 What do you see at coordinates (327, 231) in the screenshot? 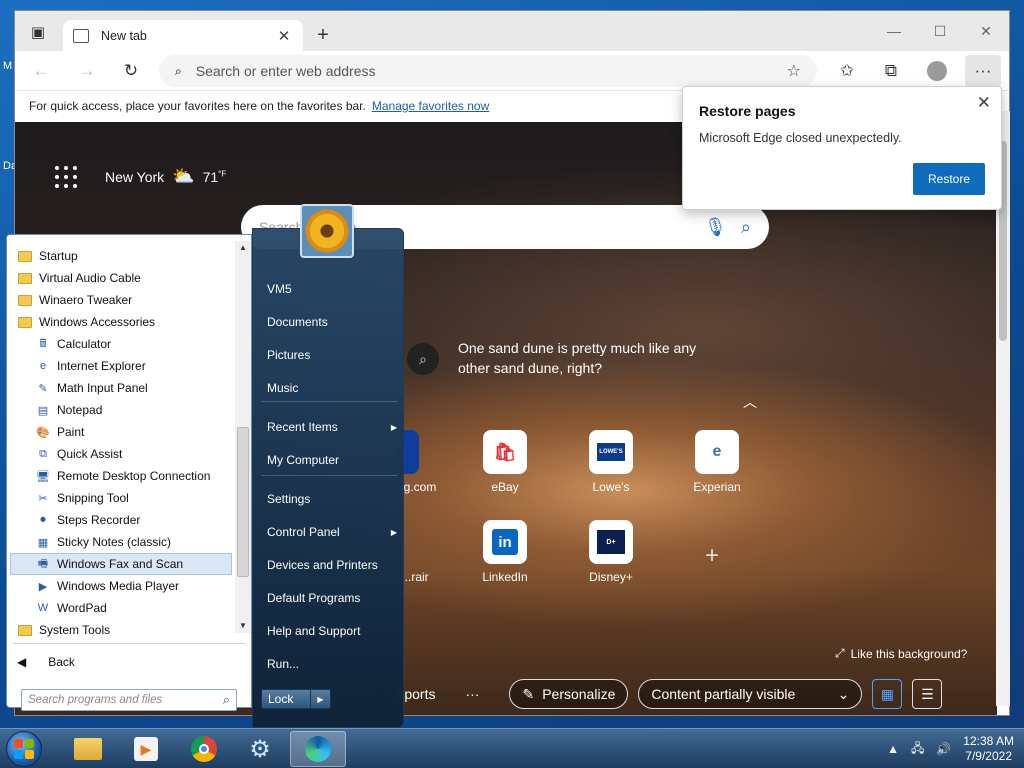
I see `user-avatar` at bounding box center [327, 231].